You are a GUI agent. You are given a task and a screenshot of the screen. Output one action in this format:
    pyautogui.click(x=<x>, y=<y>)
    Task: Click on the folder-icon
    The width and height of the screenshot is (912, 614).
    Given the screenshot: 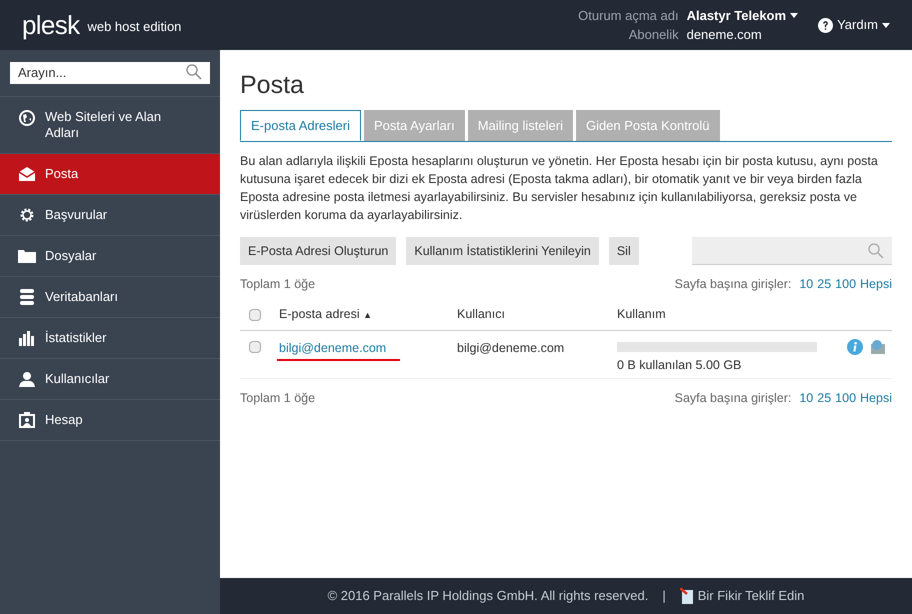 What is the action you would take?
    pyautogui.click(x=27, y=256)
    